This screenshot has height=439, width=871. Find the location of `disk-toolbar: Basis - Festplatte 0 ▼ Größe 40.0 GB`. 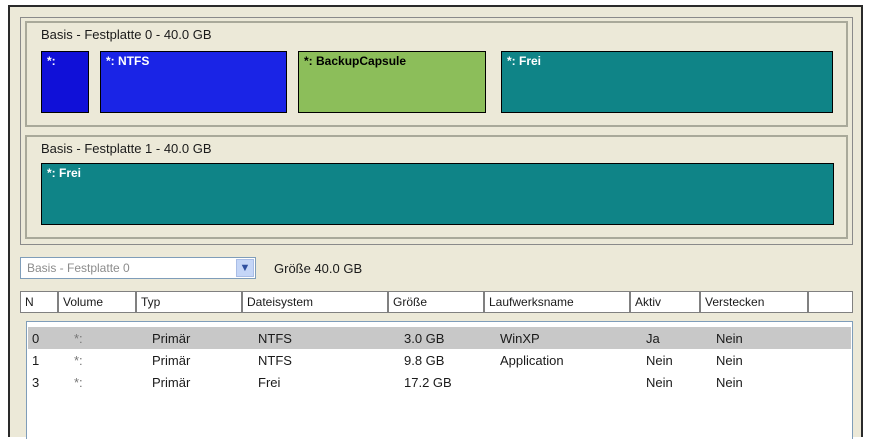

disk-toolbar: Basis - Festplatte 0 ▼ Größe 40.0 GB is located at coordinates (436, 268).